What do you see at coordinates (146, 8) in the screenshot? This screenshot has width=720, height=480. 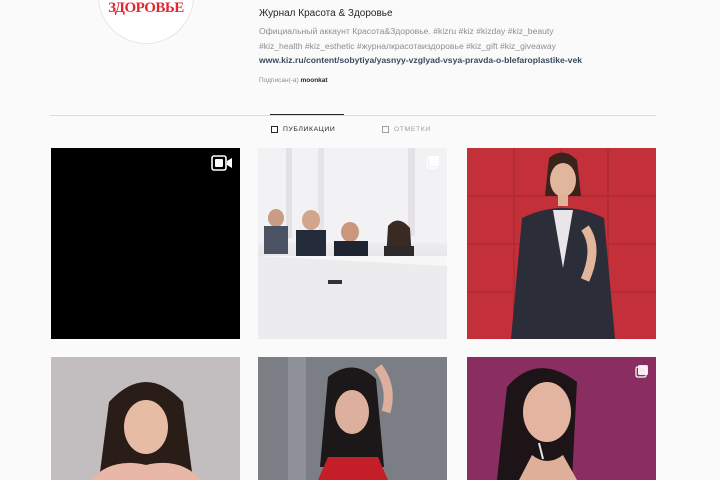 I see `brand-logo: ЗДОРОВЬЕ` at bounding box center [146, 8].